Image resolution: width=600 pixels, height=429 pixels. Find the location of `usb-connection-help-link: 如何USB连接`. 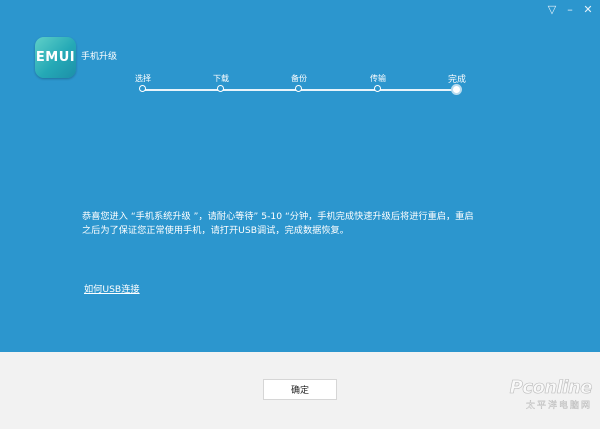

usb-connection-help-link: 如何USB连接 is located at coordinates (112, 288).